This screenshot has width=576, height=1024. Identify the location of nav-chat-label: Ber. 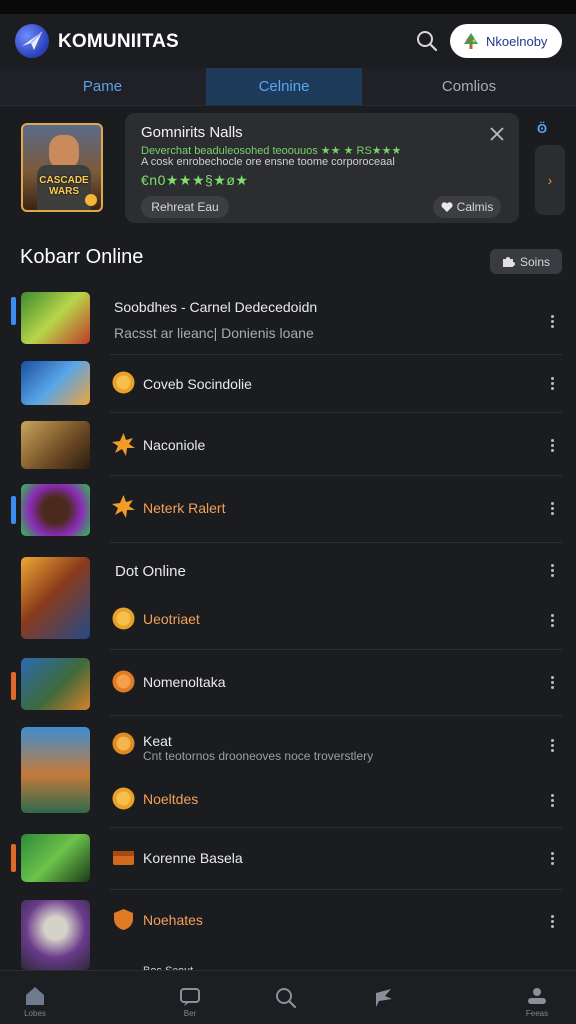
(190, 1013).